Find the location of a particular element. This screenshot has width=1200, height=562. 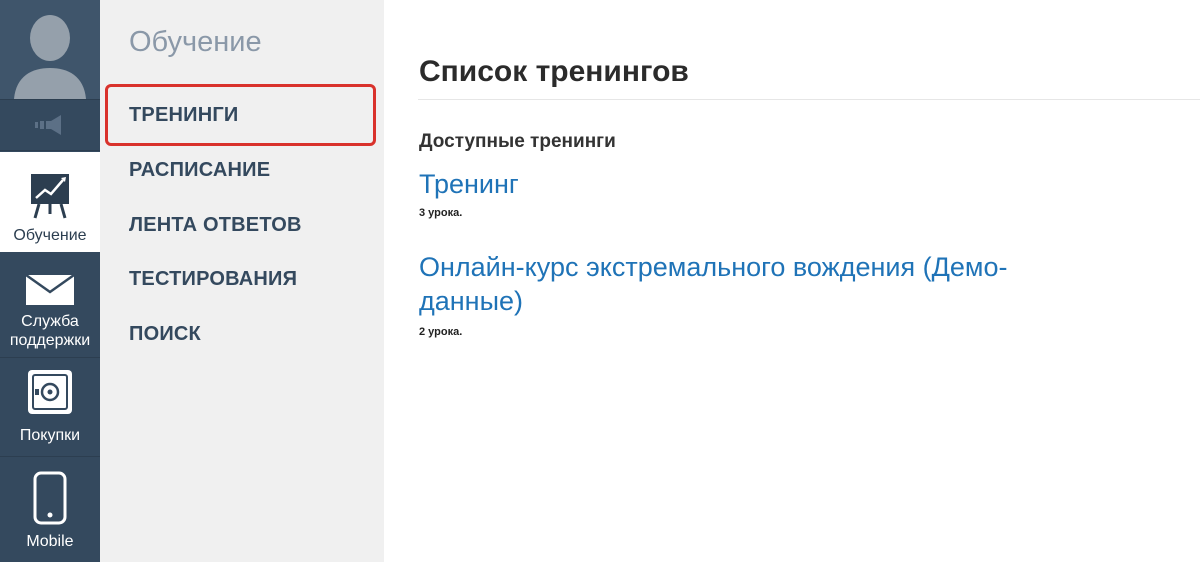

rail-item-label: Mobile is located at coordinates (50, 541).